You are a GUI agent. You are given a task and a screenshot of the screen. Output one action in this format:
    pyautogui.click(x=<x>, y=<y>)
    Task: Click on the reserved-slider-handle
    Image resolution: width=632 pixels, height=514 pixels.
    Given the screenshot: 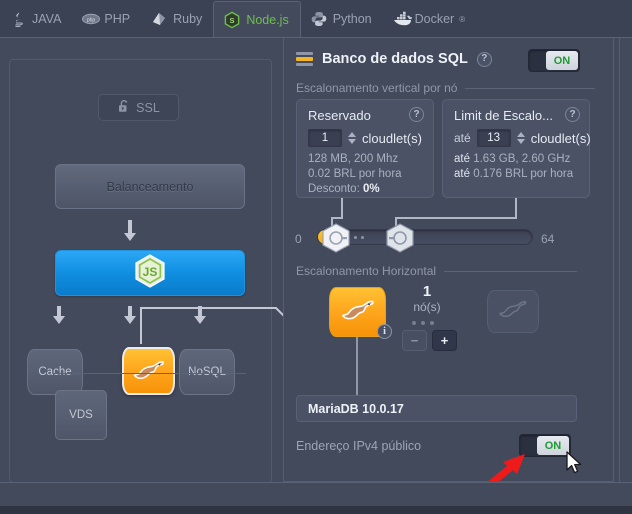 What is the action you would take?
    pyautogui.click(x=336, y=240)
    